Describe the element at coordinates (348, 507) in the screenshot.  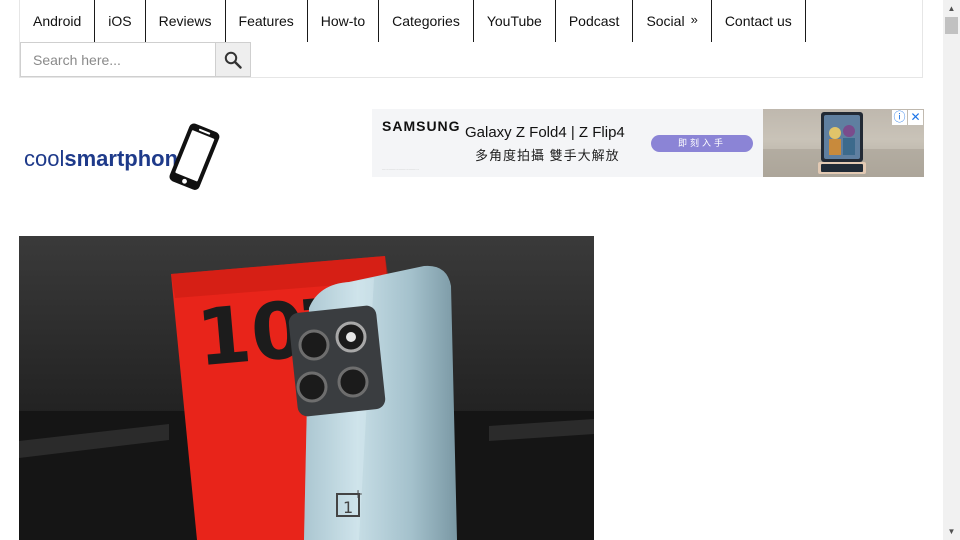
I see `svg-text: 1` at that location.